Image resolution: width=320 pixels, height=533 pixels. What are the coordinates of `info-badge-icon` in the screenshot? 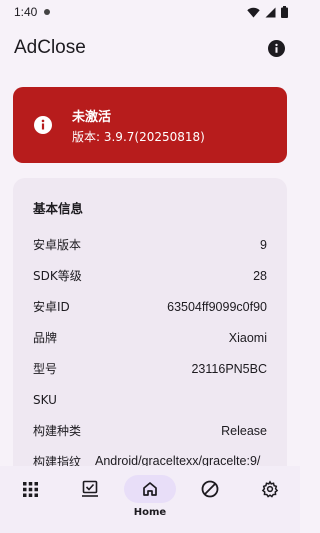 It's located at (43, 125).